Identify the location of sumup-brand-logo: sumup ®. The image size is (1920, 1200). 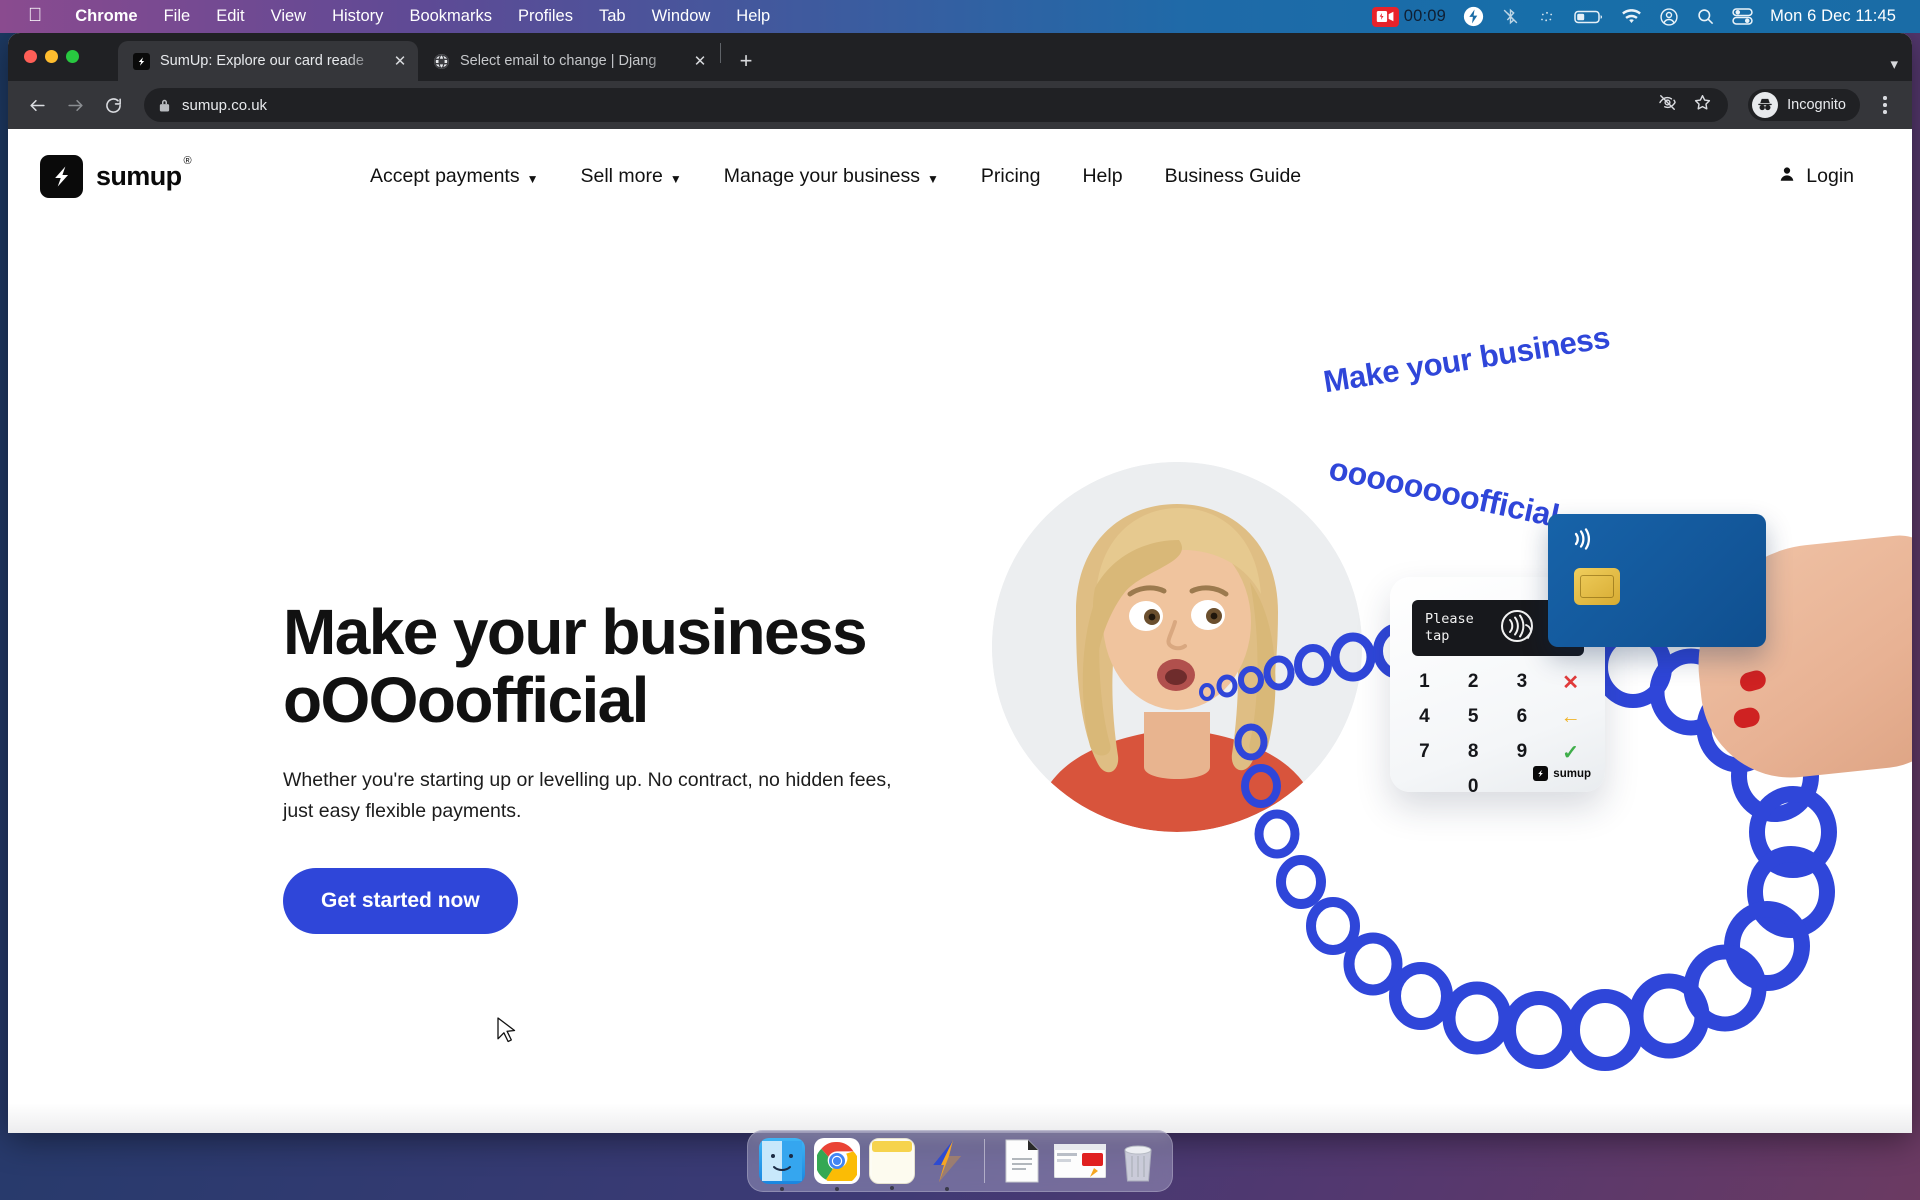
(116, 176).